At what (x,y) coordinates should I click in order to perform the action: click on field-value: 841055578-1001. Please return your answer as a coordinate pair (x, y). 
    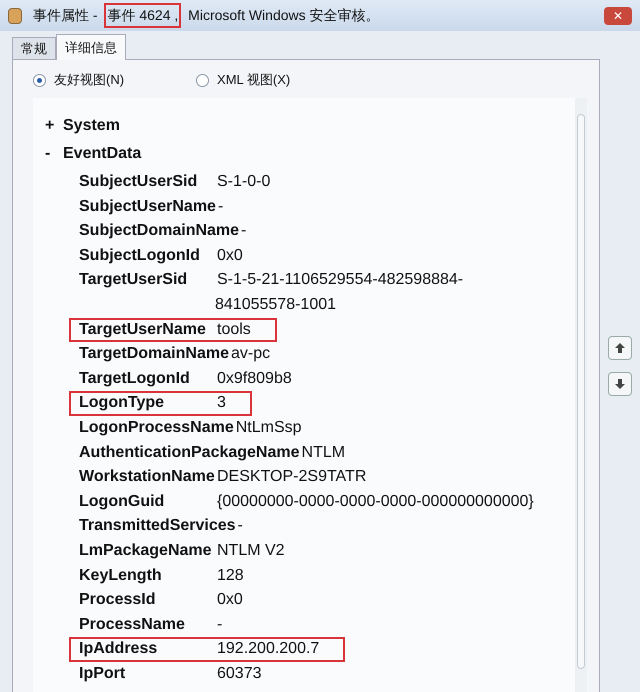
    Looking at the image, I should click on (276, 304).